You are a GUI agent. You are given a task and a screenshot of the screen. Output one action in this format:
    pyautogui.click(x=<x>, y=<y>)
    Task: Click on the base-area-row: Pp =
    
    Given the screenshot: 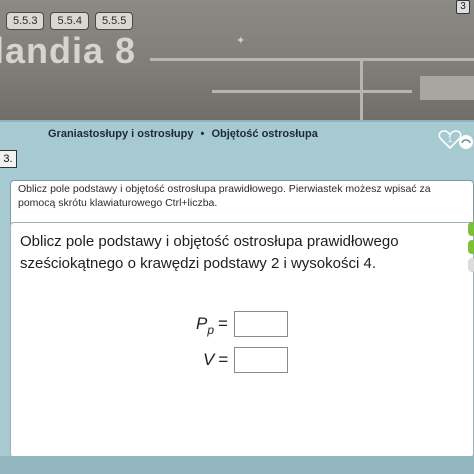 What is the action you would take?
    pyautogui.click(x=242, y=324)
    